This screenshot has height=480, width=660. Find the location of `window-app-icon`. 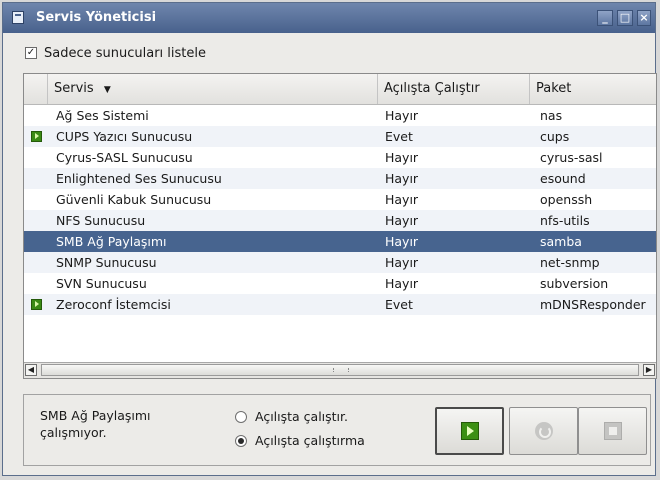

window-app-icon is located at coordinates (18, 17).